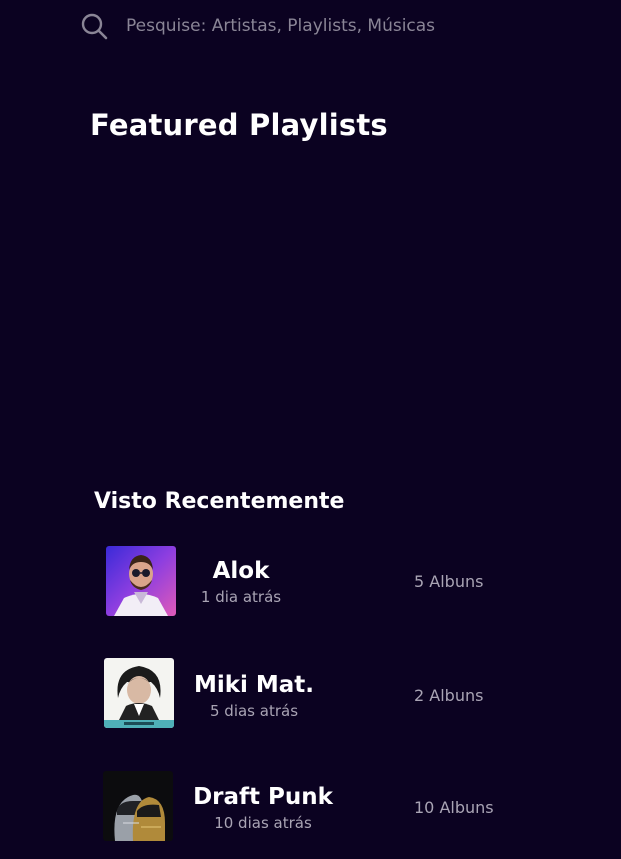  I want to click on recent-item-draft-punk: Draft Punk 10 dias atrás 10 Albuns, so click(310, 807).